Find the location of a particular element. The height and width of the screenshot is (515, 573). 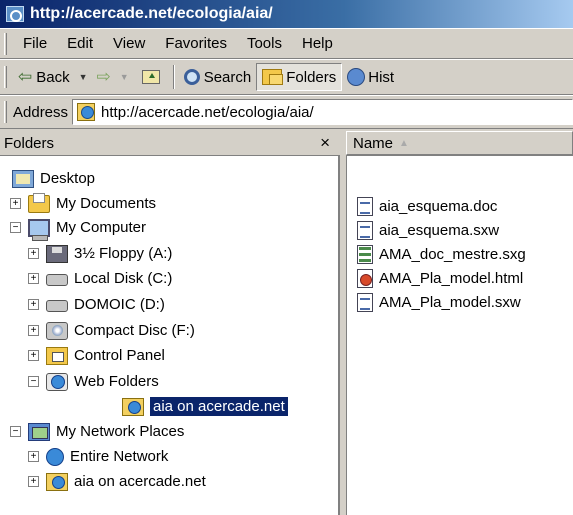

list-item: AMA_Pla_model.html is located at coordinates (440, 278).